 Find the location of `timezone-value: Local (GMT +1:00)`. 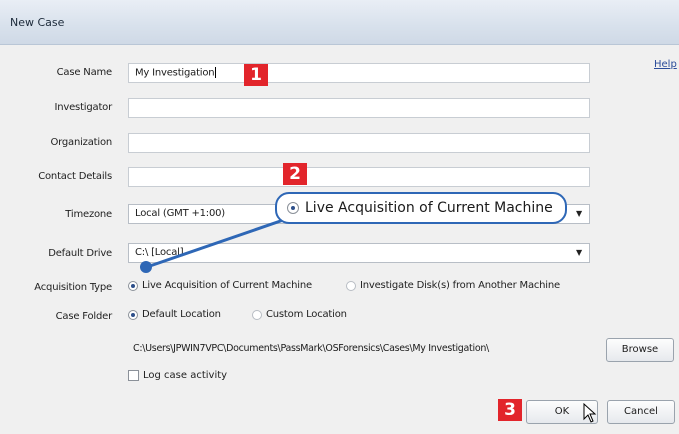

timezone-value: Local (GMT +1:00) is located at coordinates (180, 213).